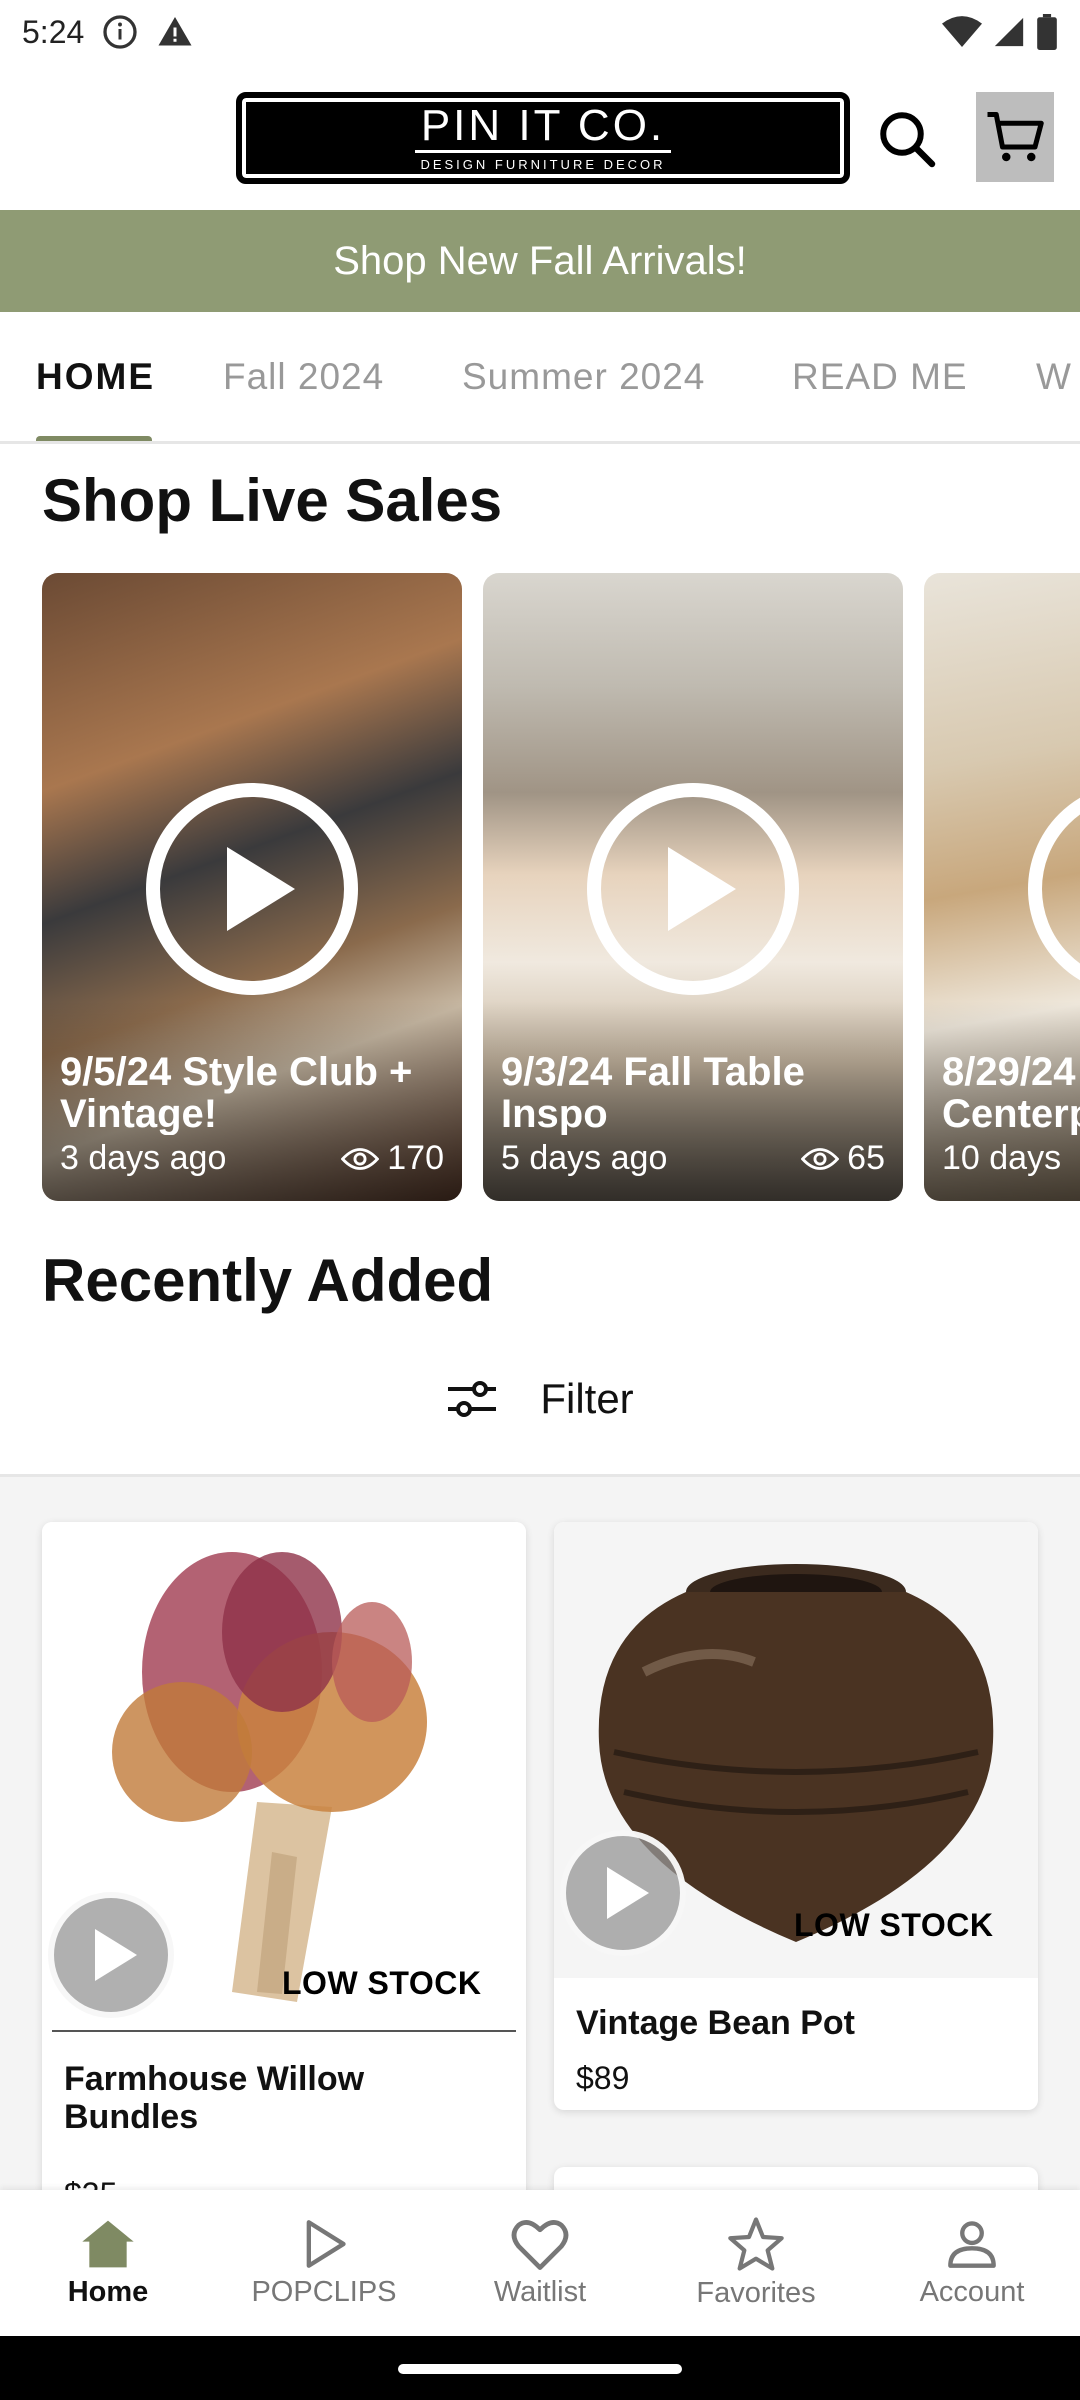 The image size is (1080, 2400). I want to click on nav-home: Home, so click(108, 2263).